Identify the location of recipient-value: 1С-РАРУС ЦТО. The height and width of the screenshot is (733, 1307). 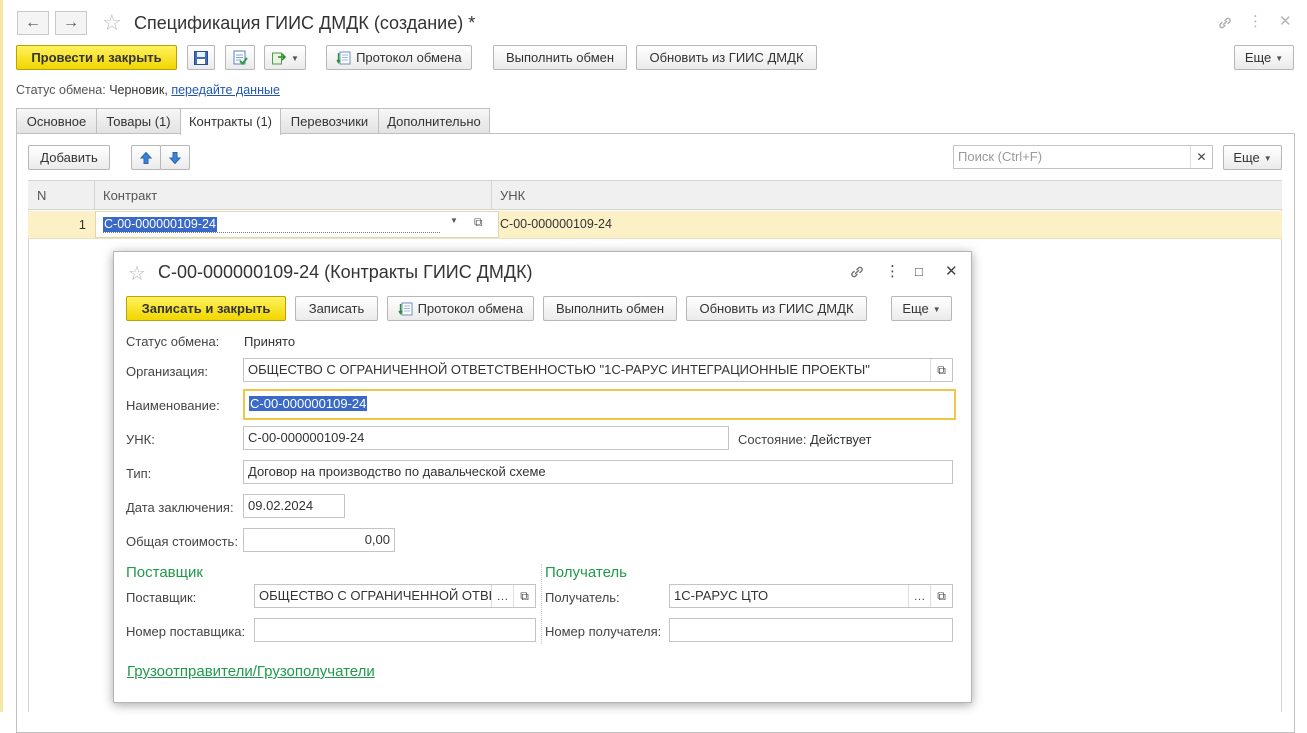
(721, 595).